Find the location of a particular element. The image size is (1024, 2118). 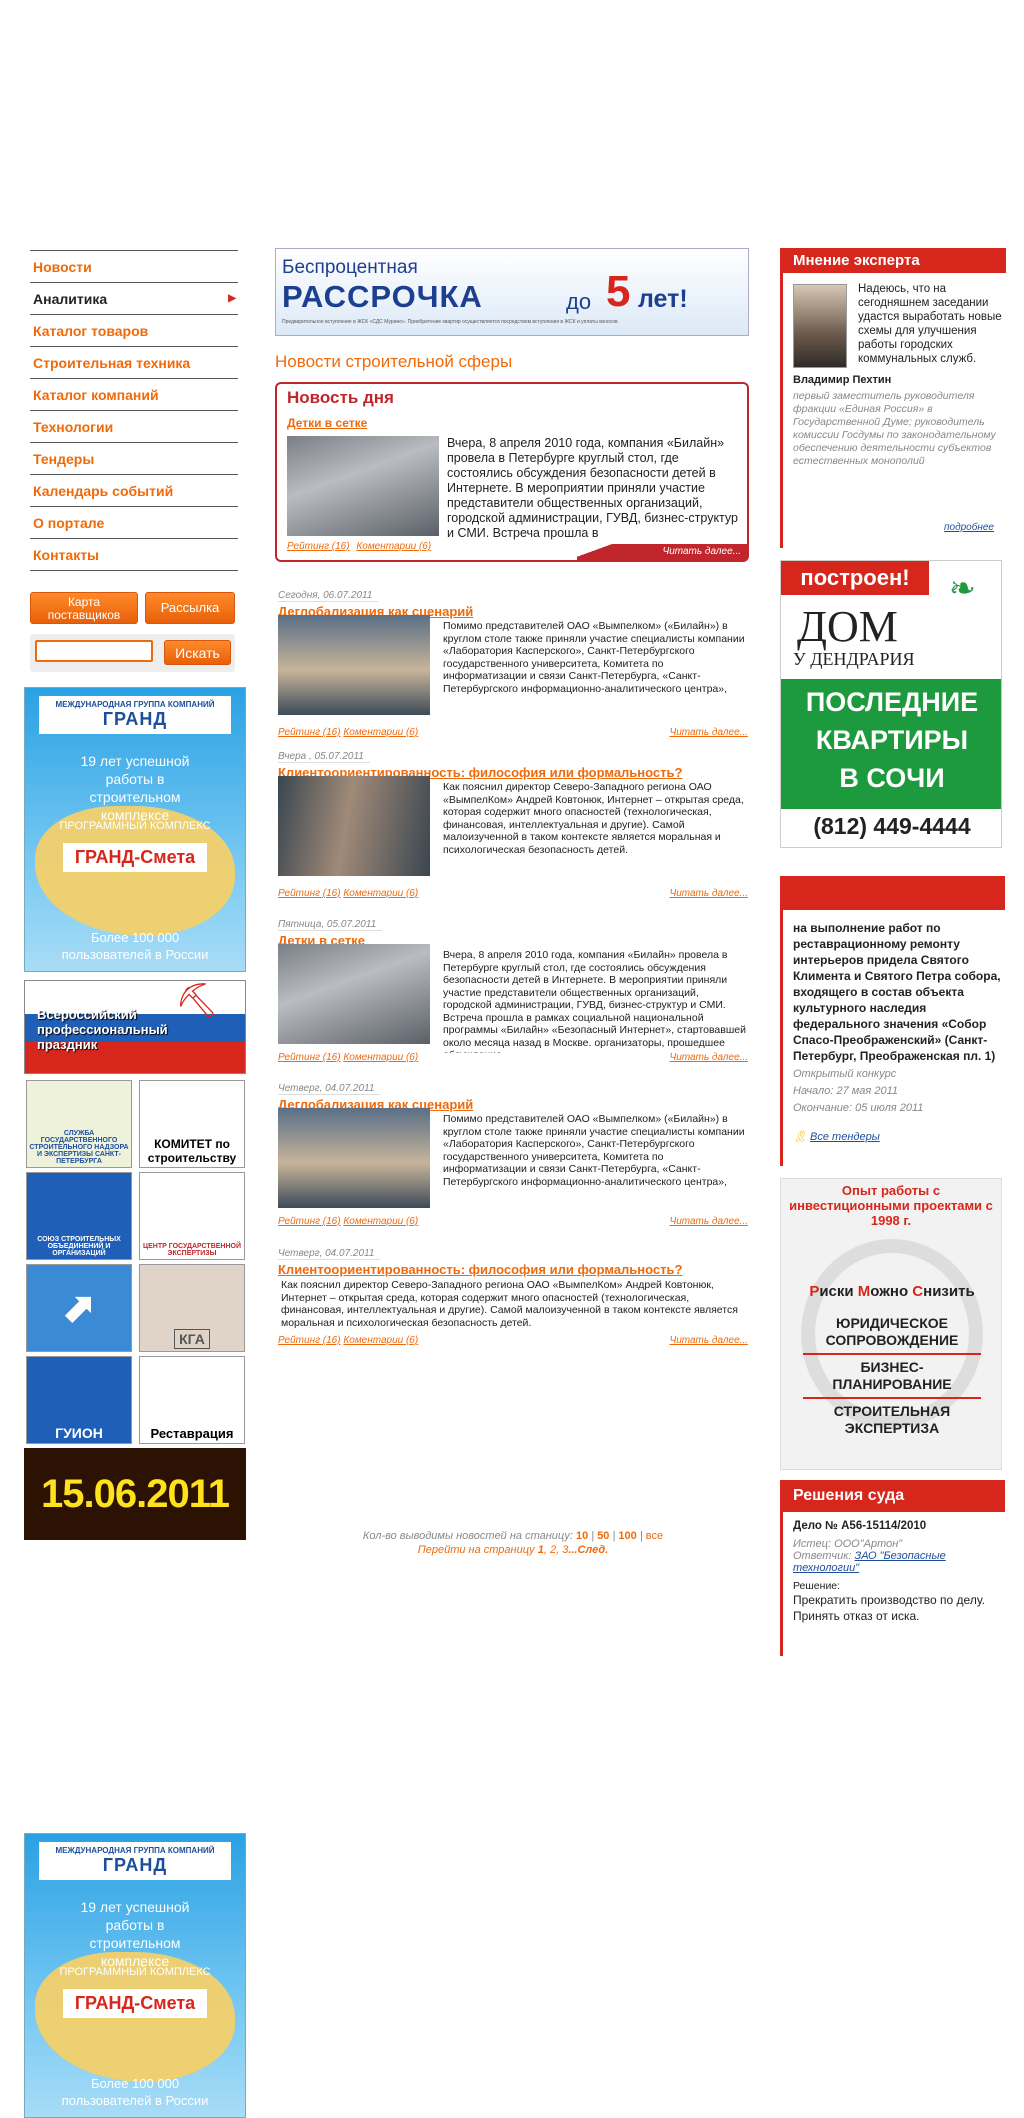

rms-slogan: Риски Можно Снизить is located at coordinates (891, 1291).